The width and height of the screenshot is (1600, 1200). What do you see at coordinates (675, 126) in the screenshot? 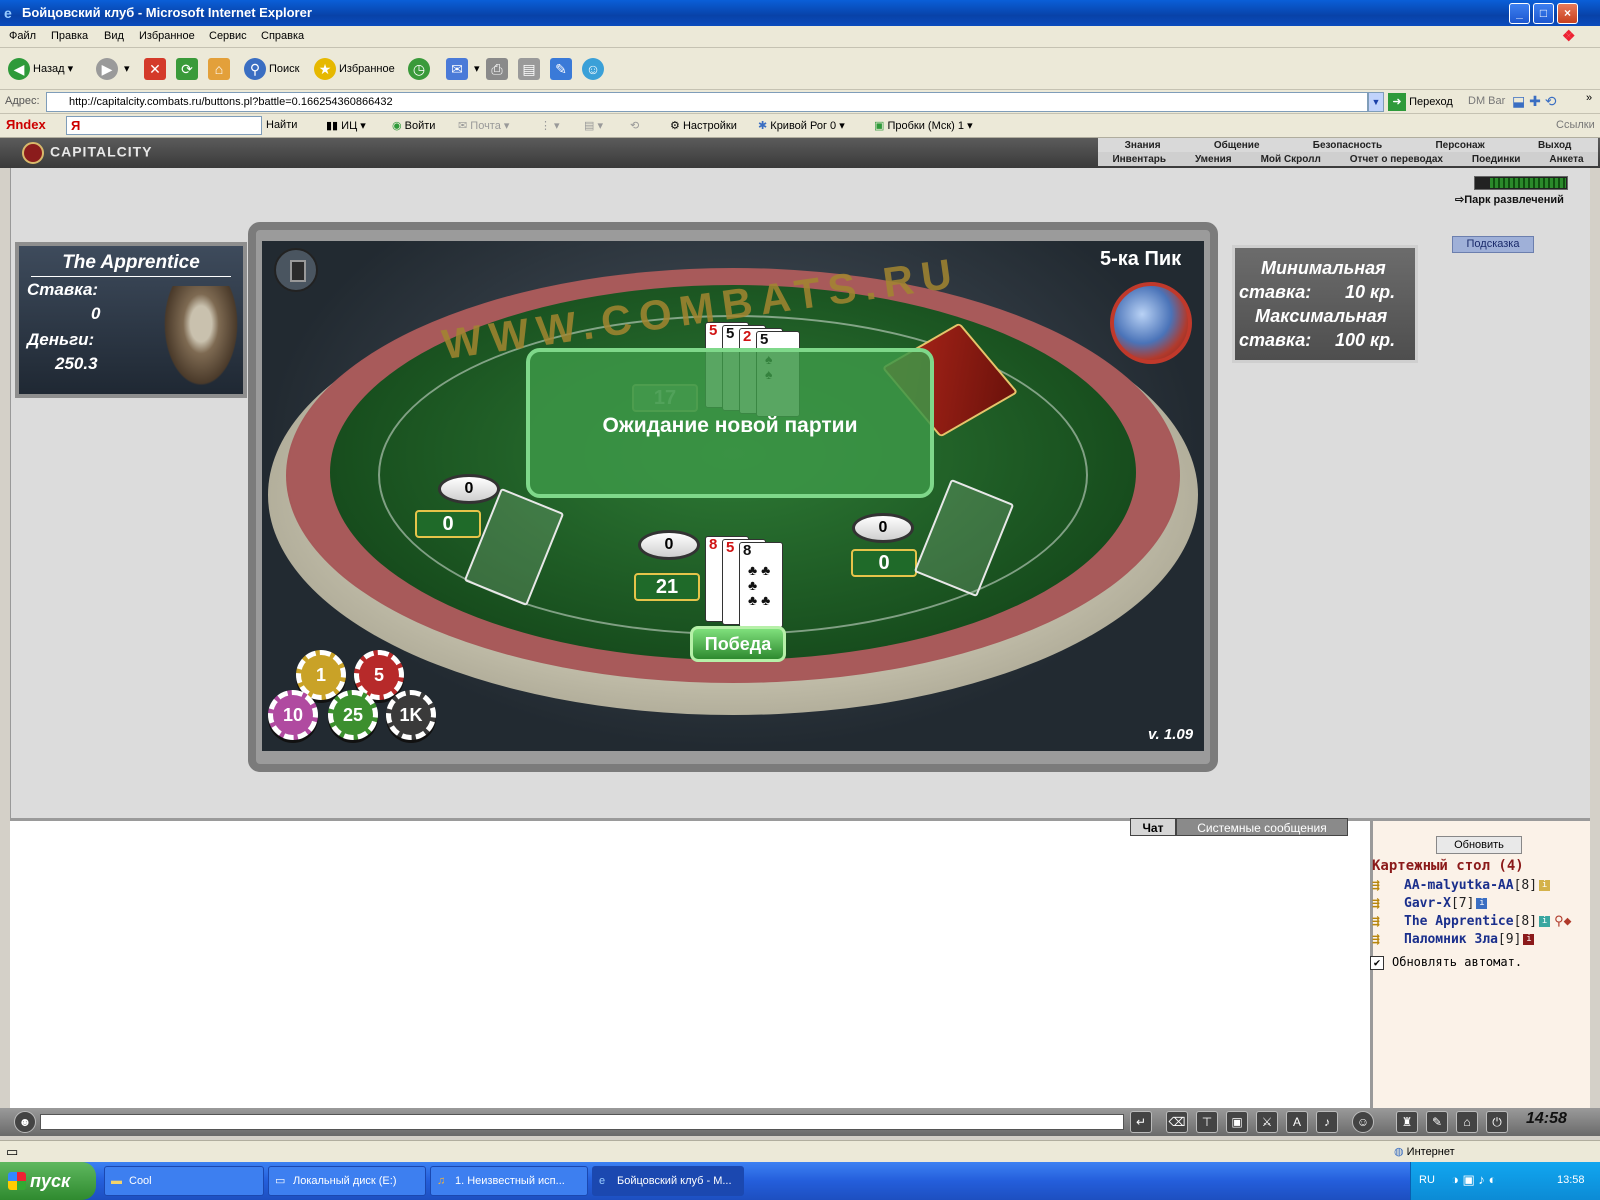
I see `gear-icon: ⚙` at bounding box center [675, 126].